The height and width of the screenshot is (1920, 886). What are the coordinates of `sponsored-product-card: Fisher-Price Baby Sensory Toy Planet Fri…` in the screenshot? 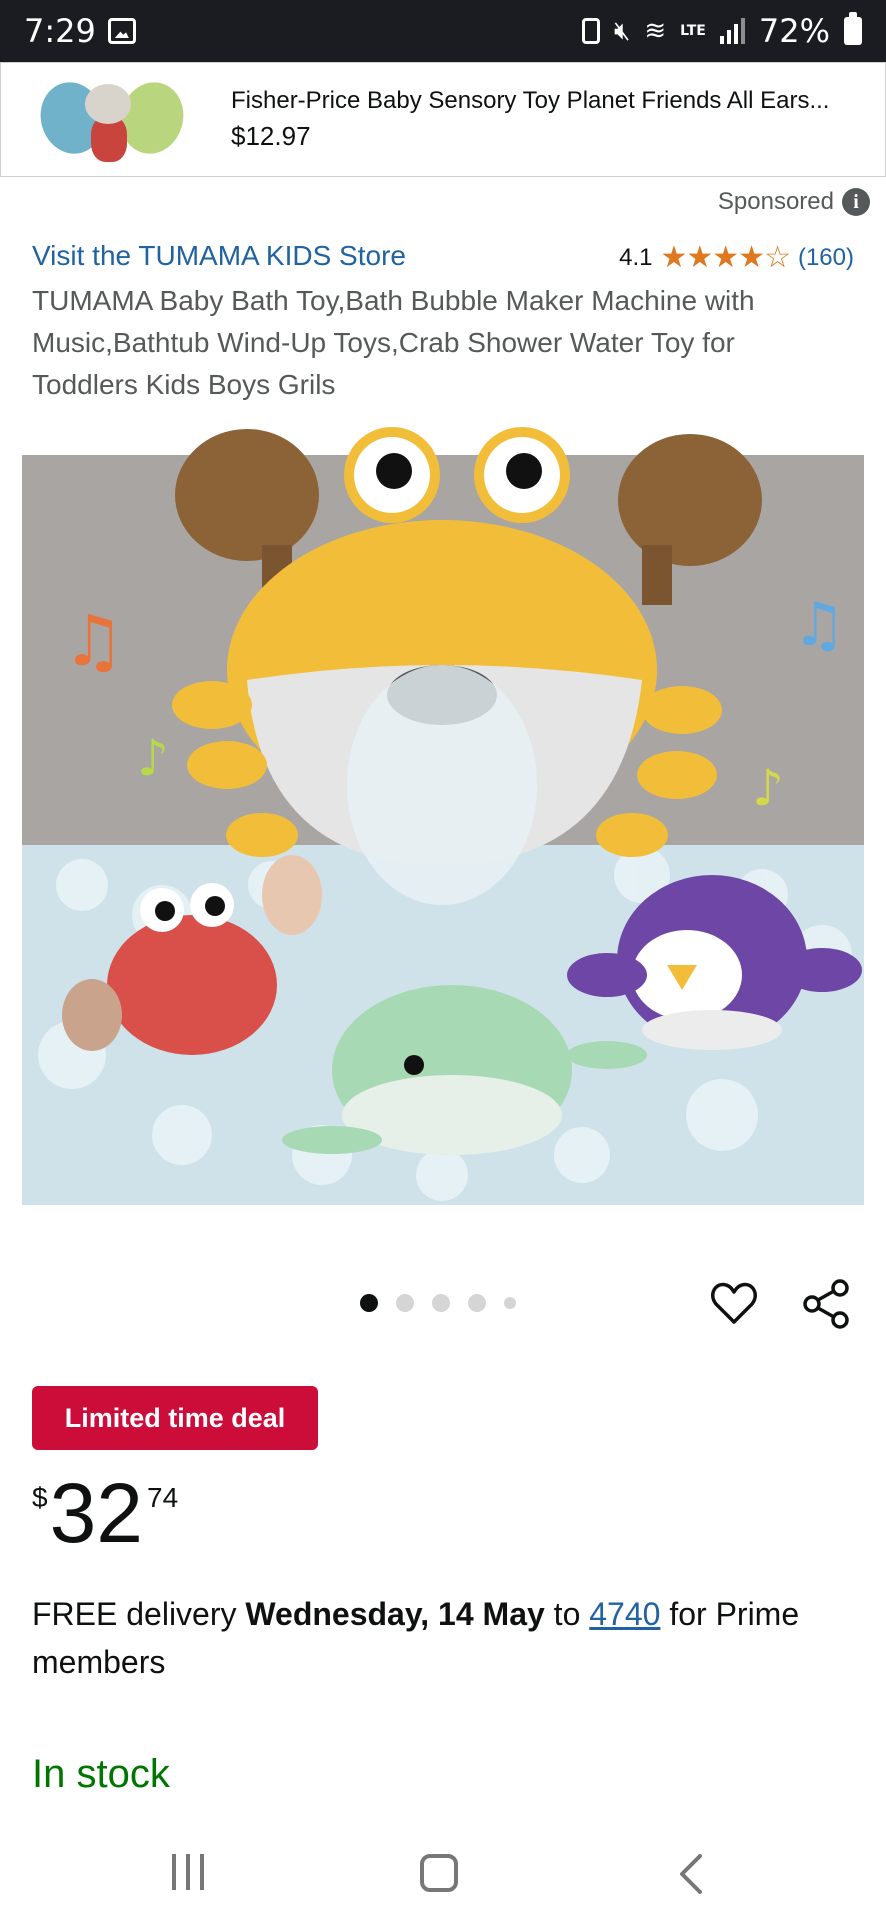 It's located at (443, 119).